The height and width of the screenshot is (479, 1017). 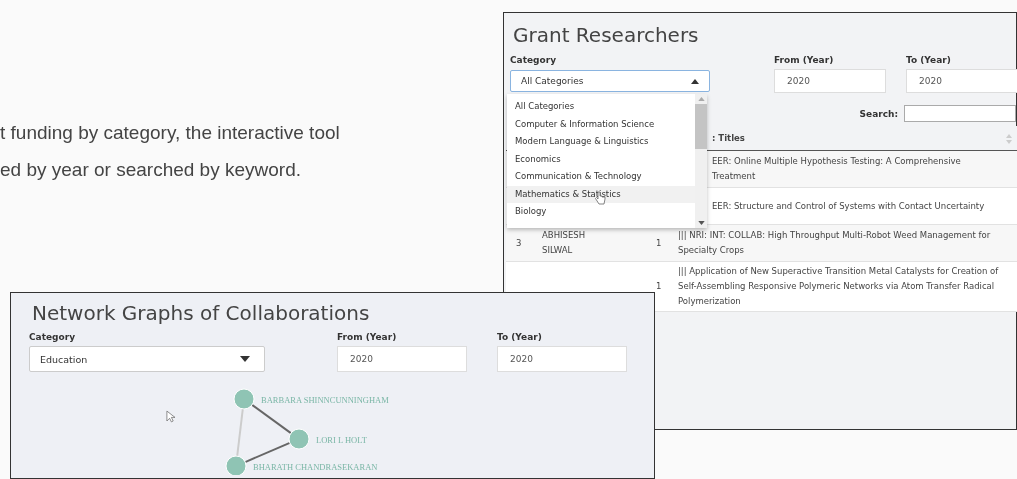 What do you see at coordinates (701, 99) in the screenshot?
I see `scroll-up-arrow-icon` at bounding box center [701, 99].